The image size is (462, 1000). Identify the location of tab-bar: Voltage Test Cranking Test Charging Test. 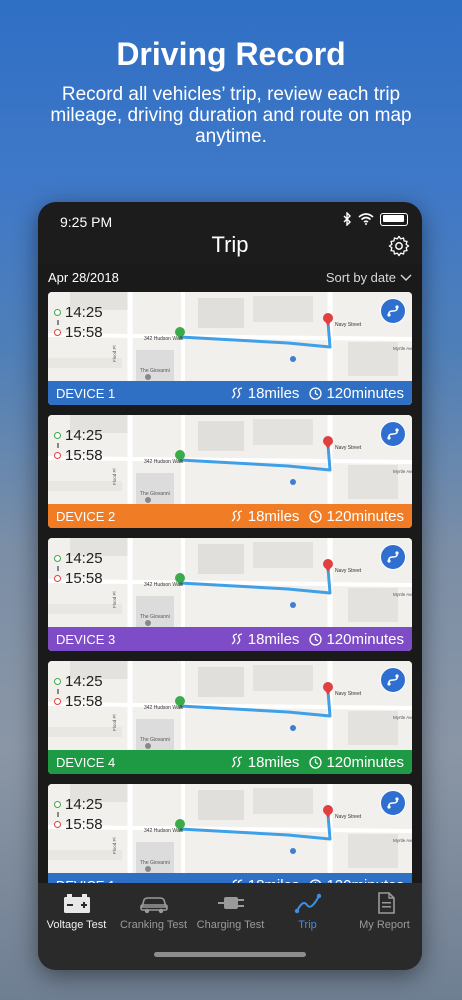
(230, 926).